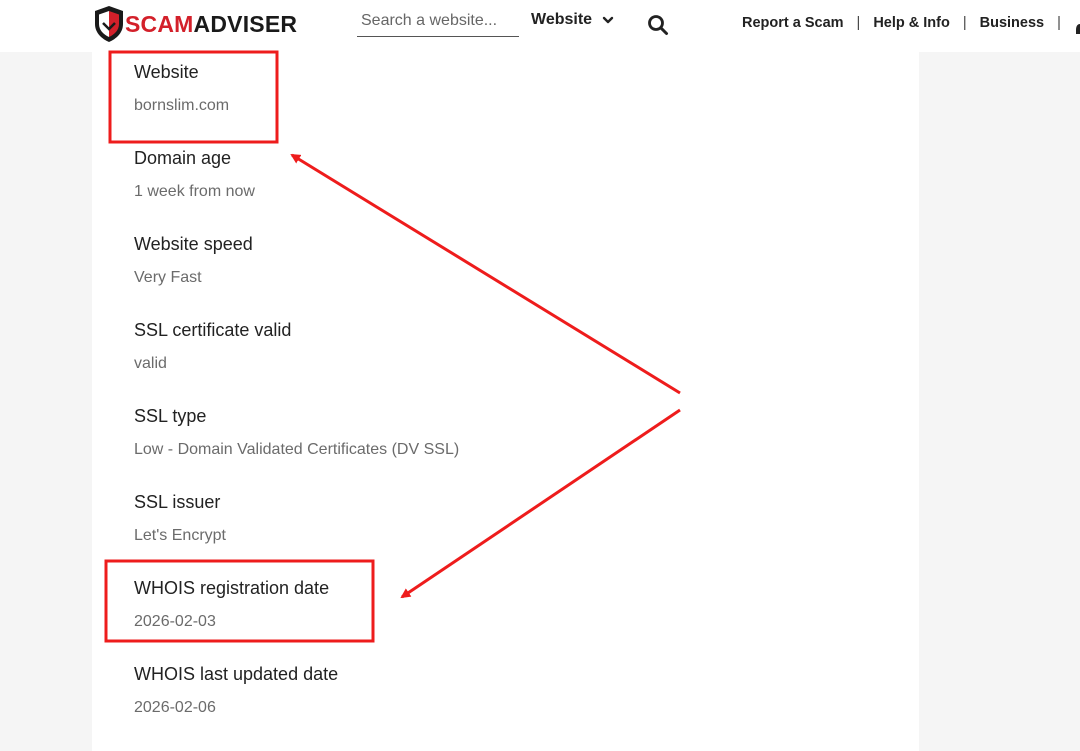  Describe the element at coordinates (181, 88) in the screenshot. I see `detail-website: Website bornslim.com` at that location.